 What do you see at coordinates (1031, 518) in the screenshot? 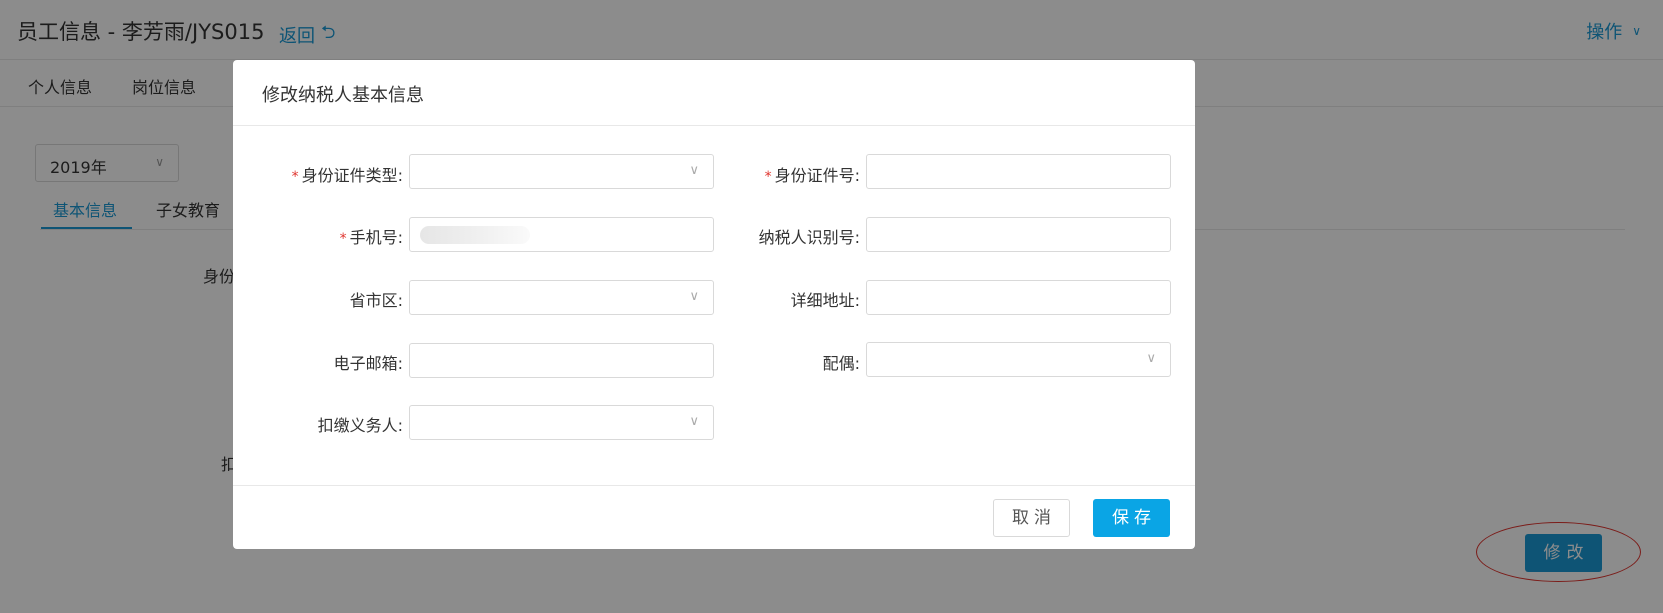
I see `cancel-button: 取消` at bounding box center [1031, 518].